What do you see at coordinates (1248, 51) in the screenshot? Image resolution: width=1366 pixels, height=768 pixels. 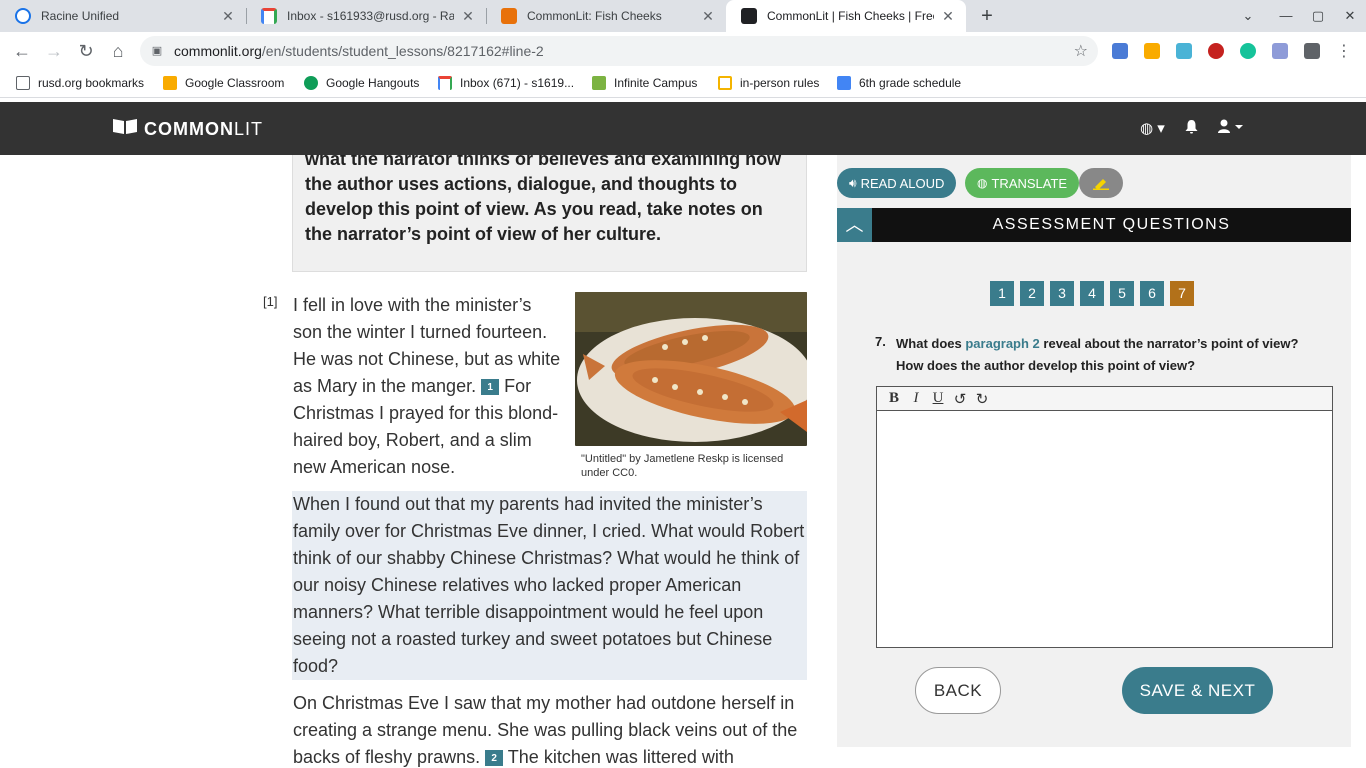 I see `grammarly-extension-icon` at bounding box center [1248, 51].